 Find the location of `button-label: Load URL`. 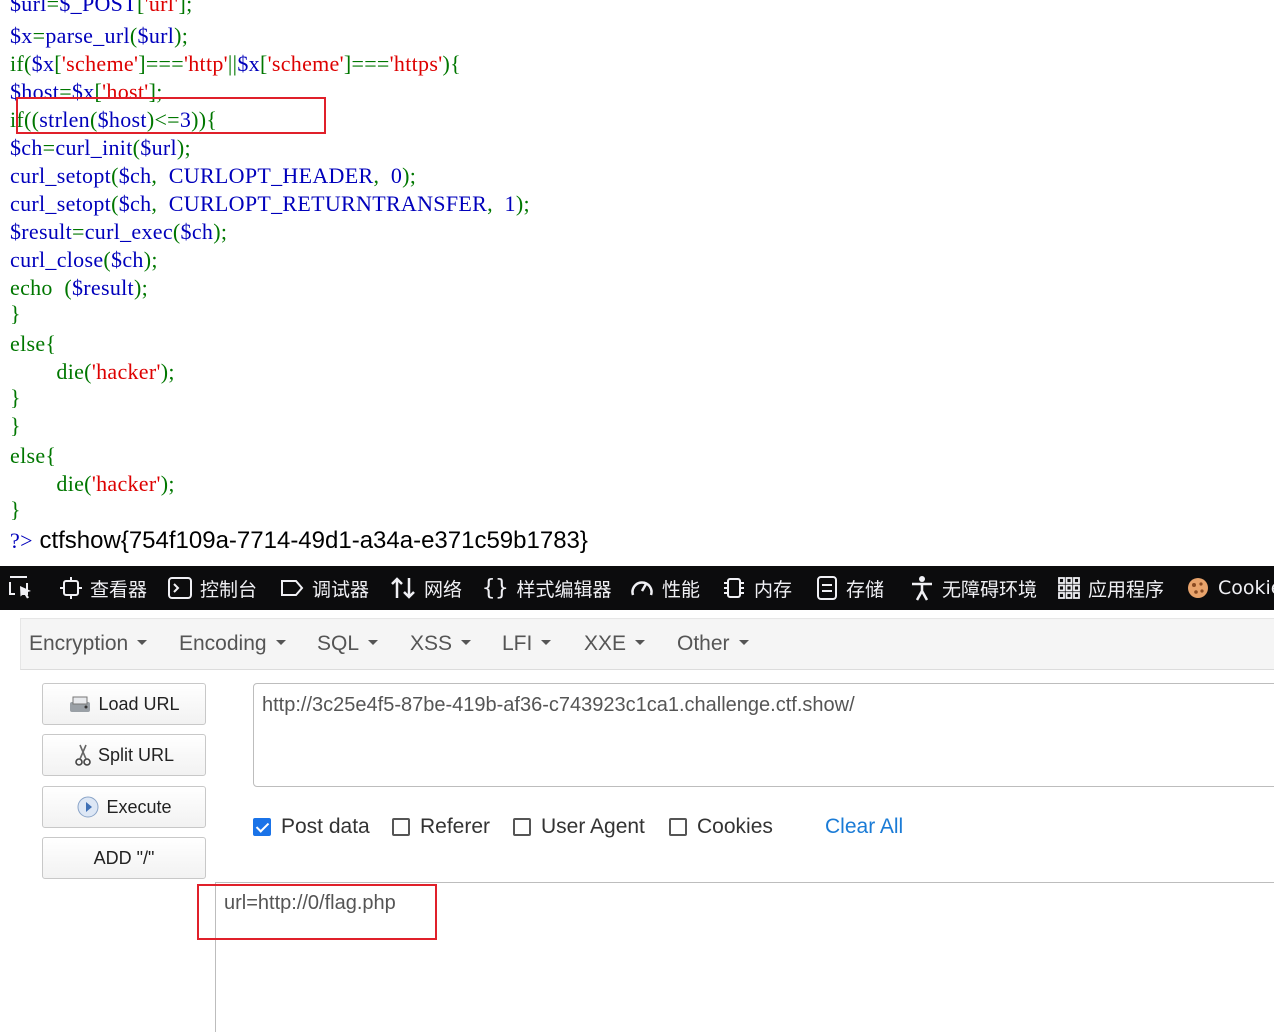

button-label: Load URL is located at coordinates (139, 703).